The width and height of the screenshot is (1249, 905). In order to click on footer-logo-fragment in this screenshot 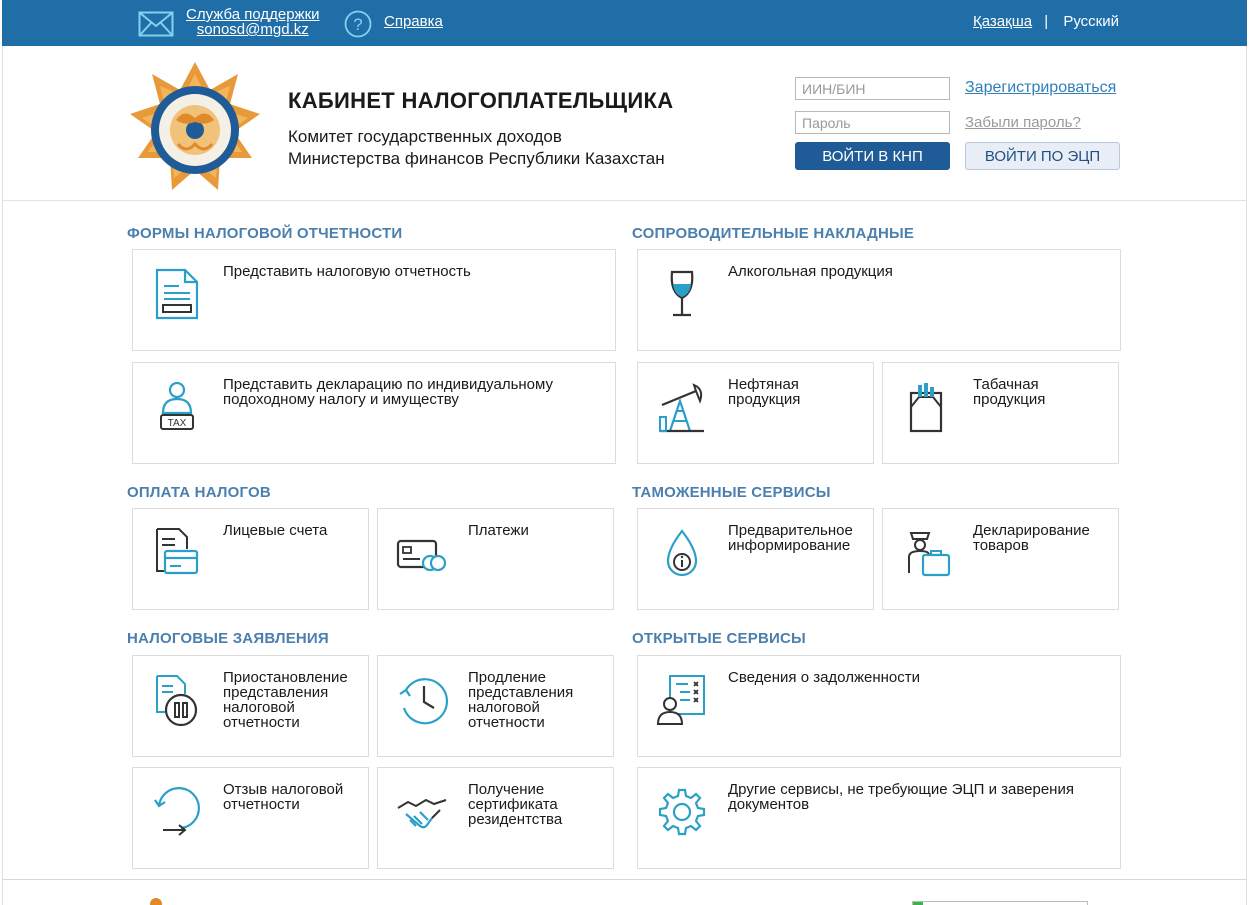, I will do `click(156, 901)`.